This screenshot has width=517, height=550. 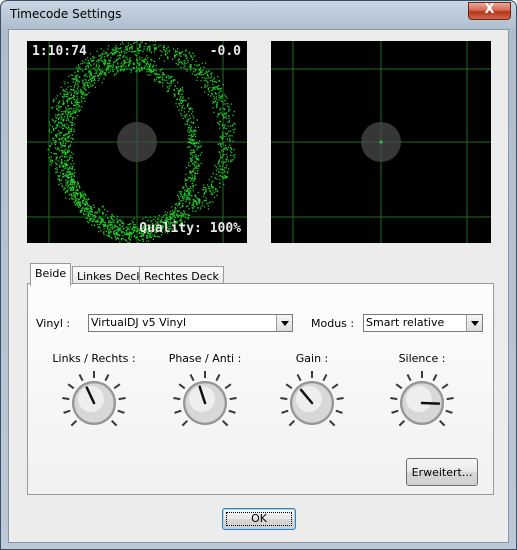 What do you see at coordinates (312, 358) in the screenshot?
I see `gain-knob-label: Gain :` at bounding box center [312, 358].